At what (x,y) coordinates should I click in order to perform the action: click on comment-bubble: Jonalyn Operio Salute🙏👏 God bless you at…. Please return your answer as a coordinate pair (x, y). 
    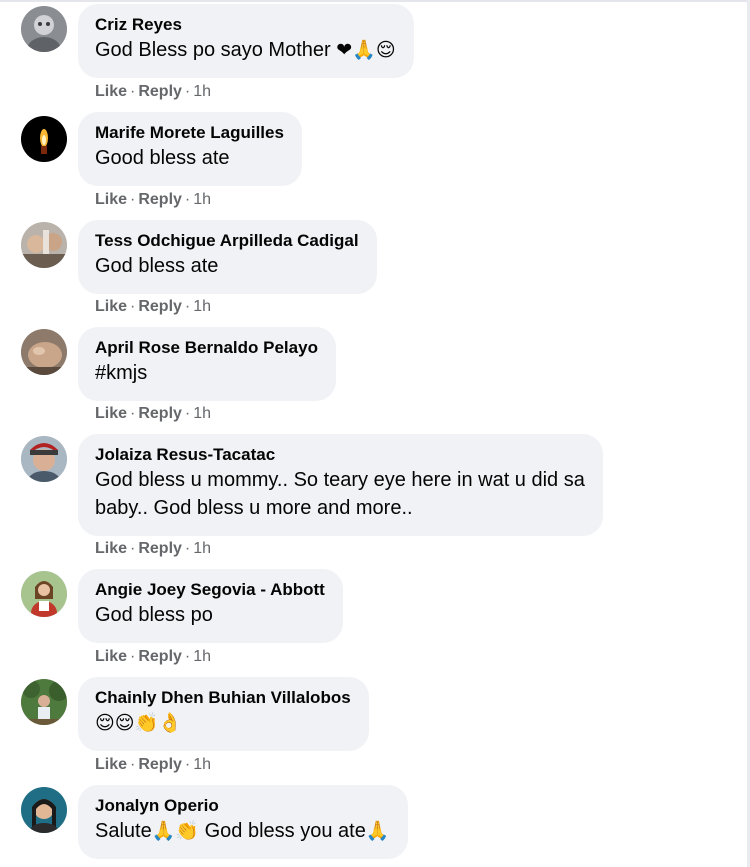
    Looking at the image, I should click on (243, 822).